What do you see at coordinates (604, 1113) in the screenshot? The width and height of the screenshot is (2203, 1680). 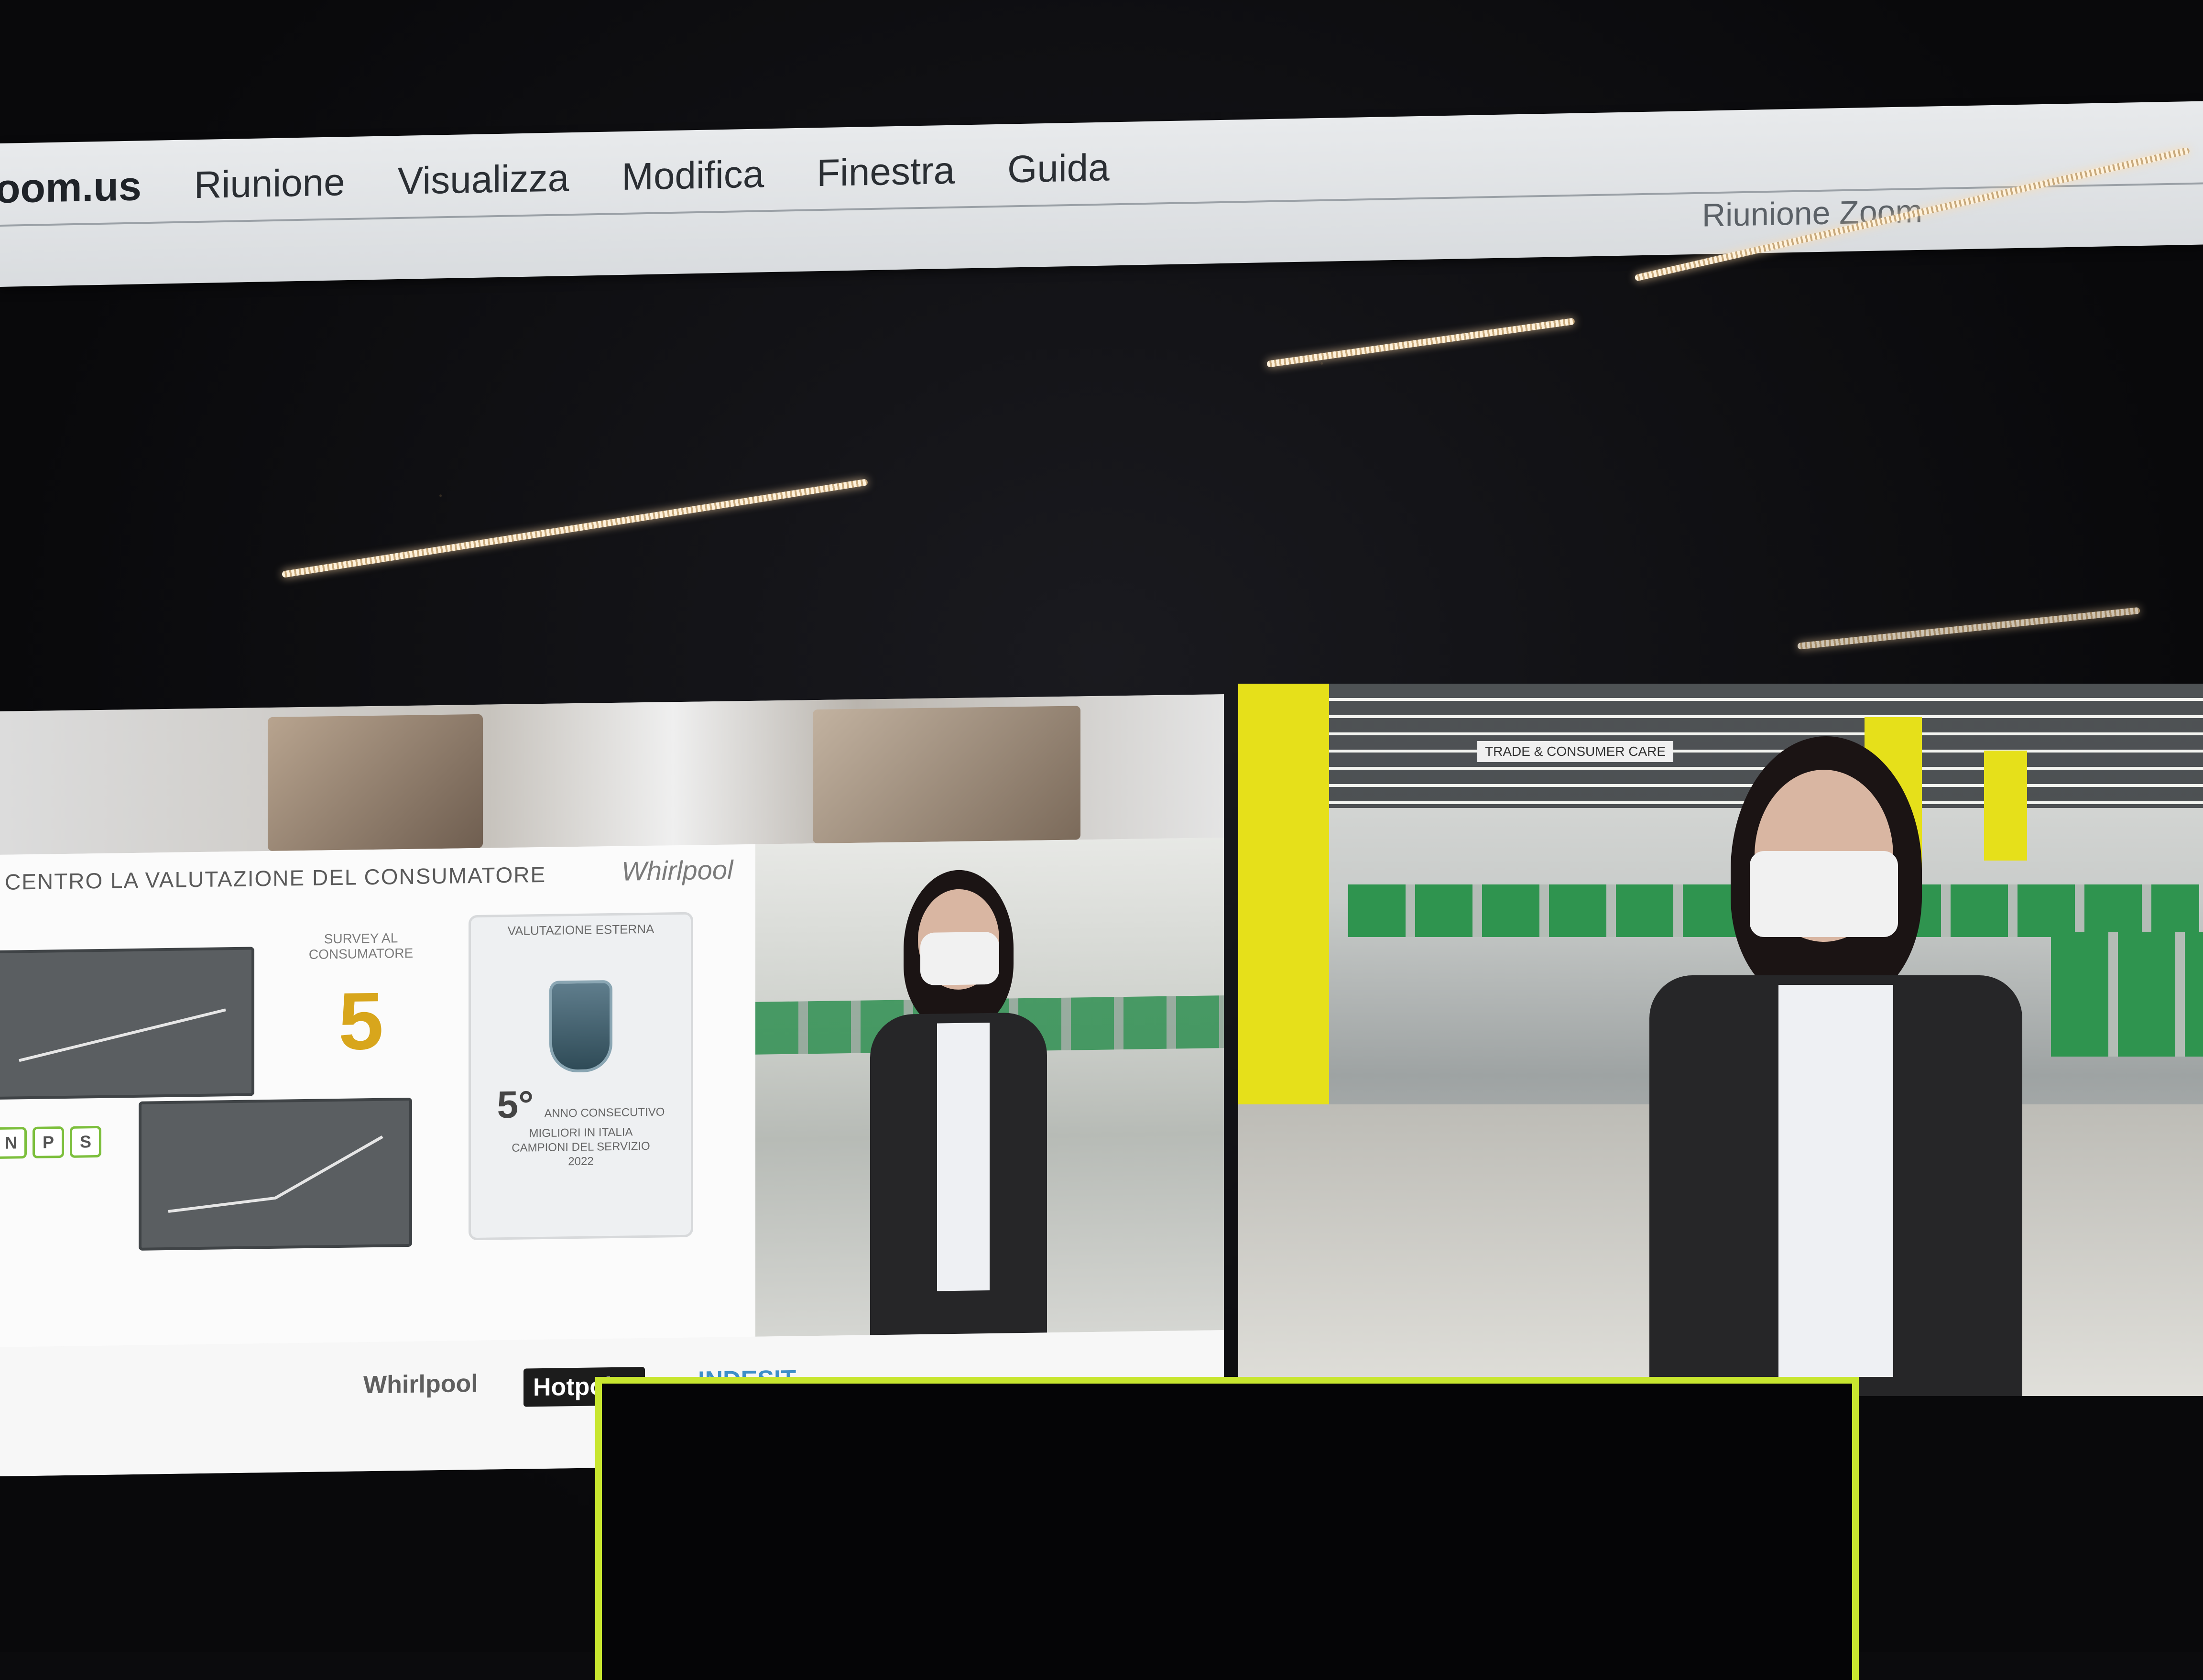 I see `badge-rank-sub: ANNO CONSECUTIVO` at bounding box center [604, 1113].